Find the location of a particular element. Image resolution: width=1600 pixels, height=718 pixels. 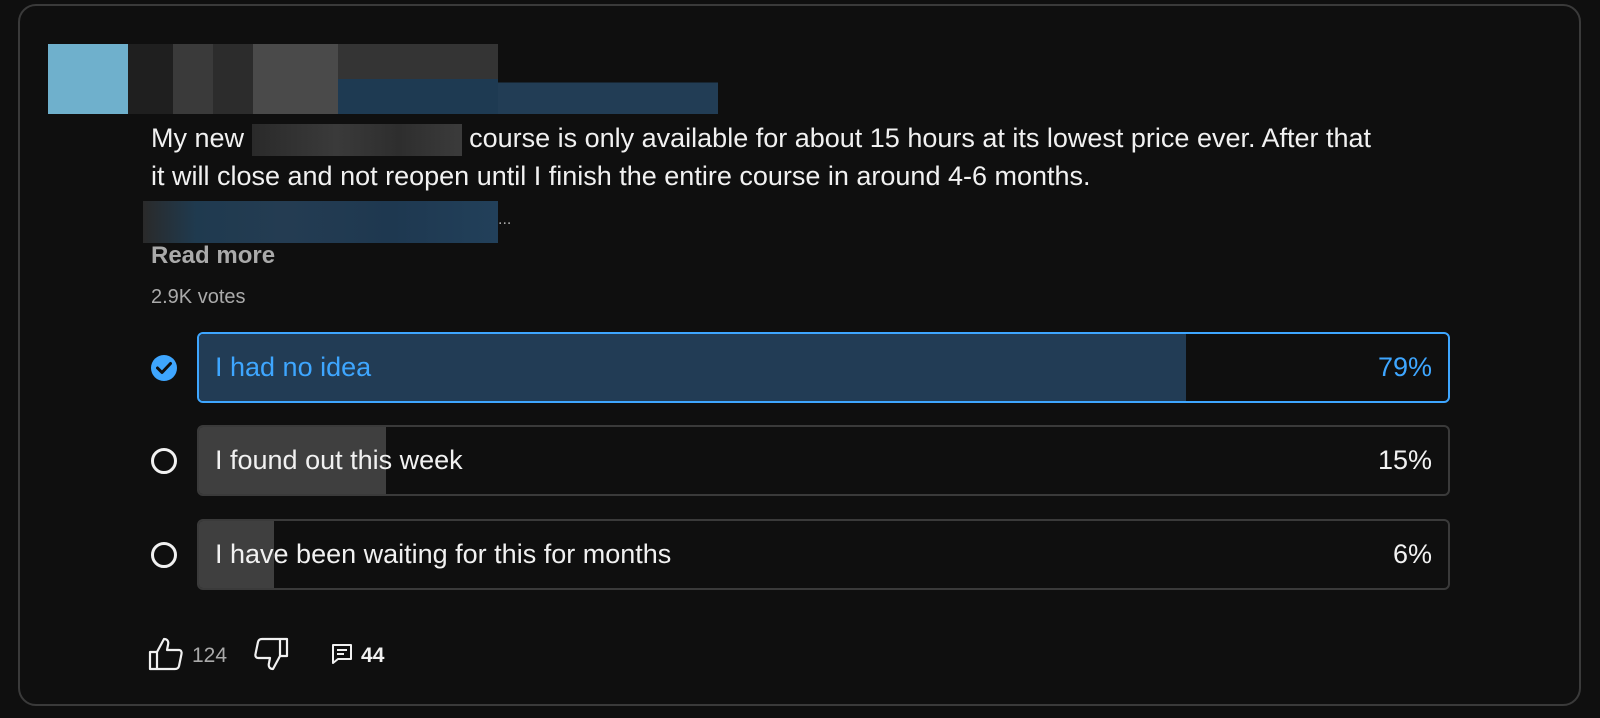

thumbs-up-icon is located at coordinates (166, 656).